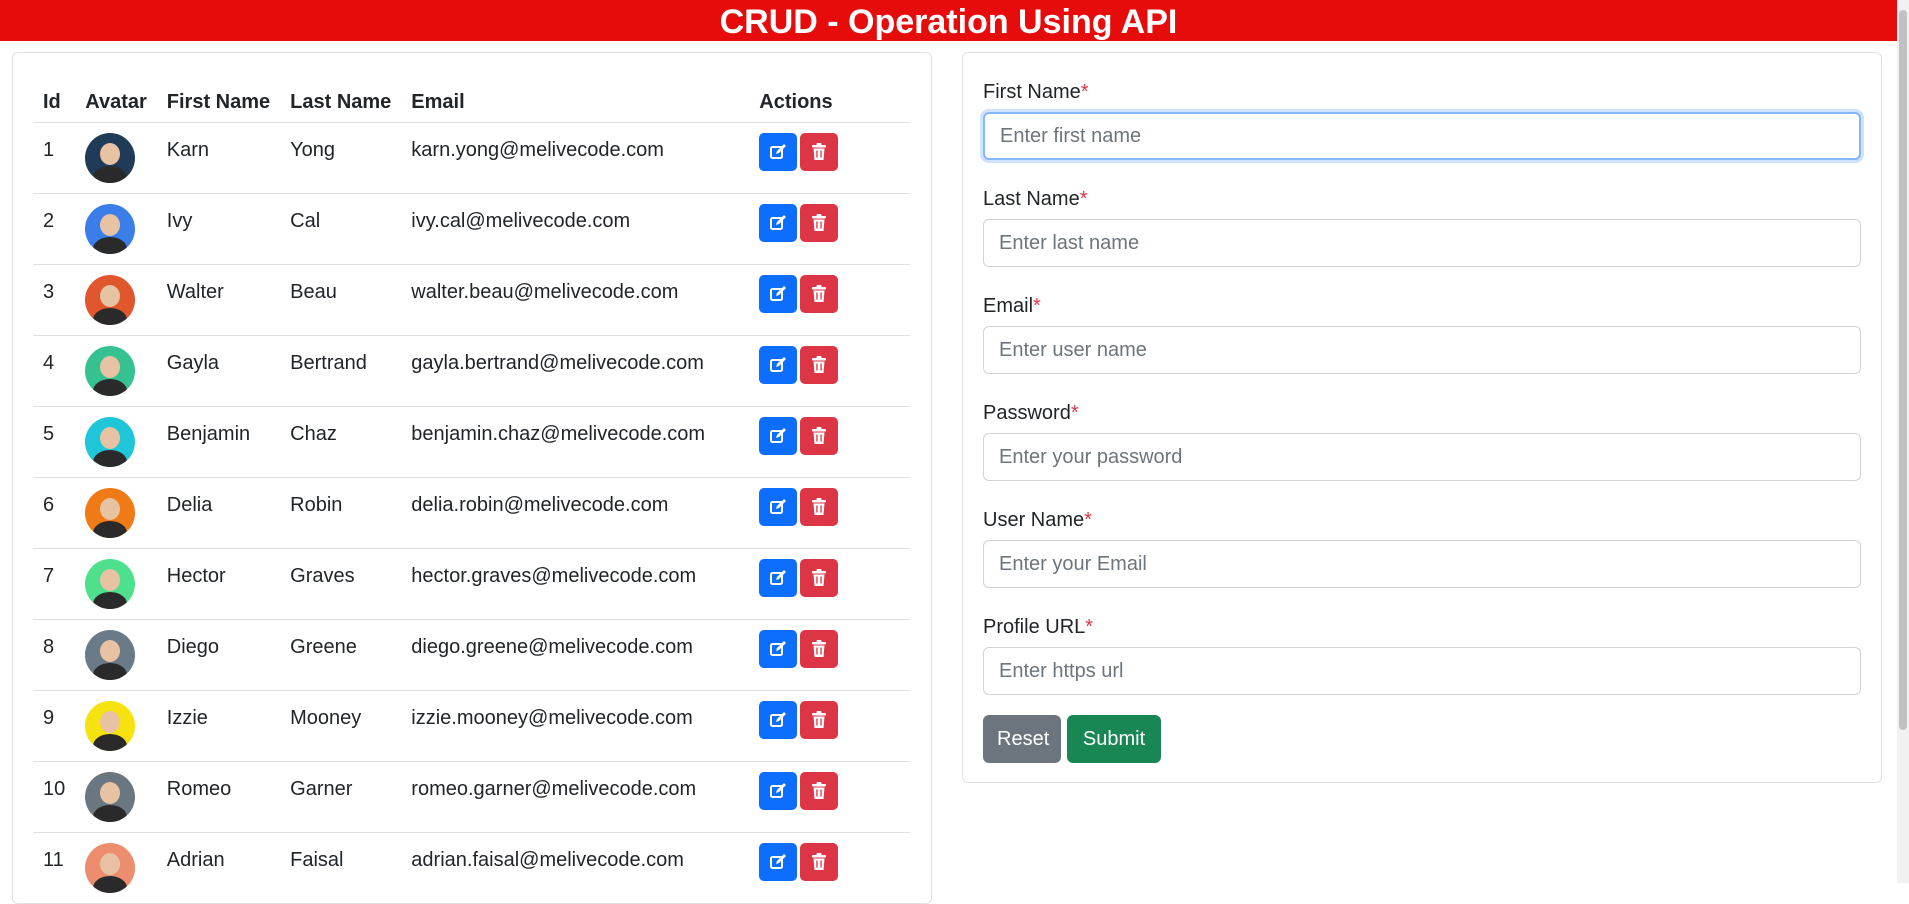 The height and width of the screenshot is (904, 1909). Describe the element at coordinates (558, 434) in the screenshot. I see `row-email: benjamin.chaz@melivecode.com` at that location.